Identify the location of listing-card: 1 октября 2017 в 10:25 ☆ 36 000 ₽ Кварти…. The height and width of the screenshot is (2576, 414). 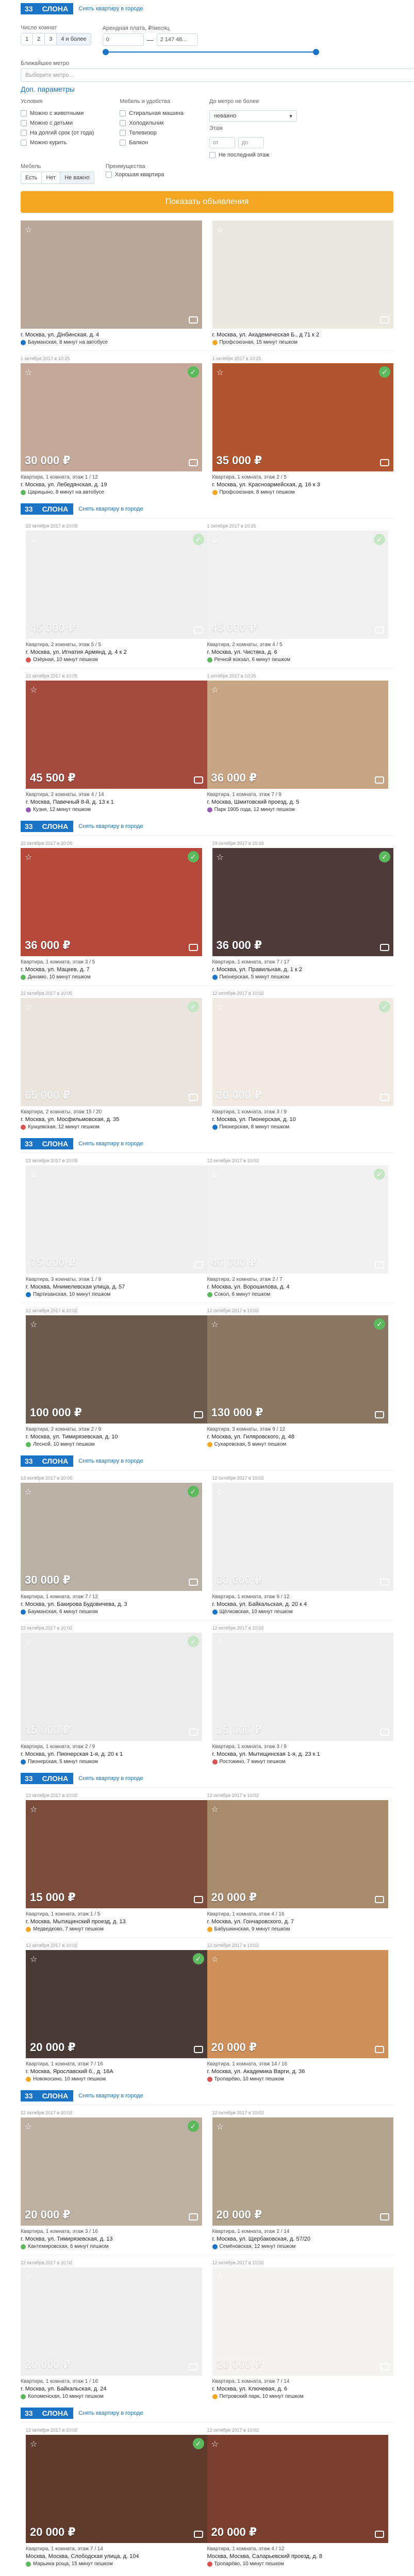
(300, 743).